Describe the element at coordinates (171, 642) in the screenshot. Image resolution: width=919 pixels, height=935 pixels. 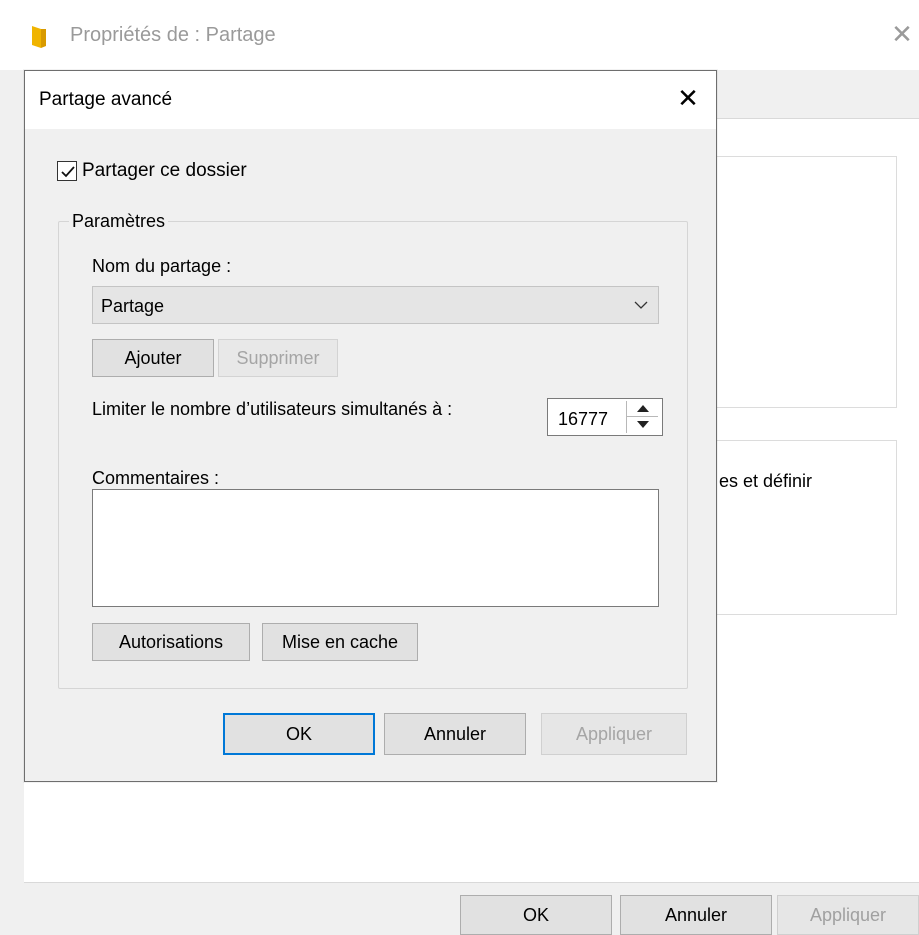
I see `permissions-button: Autorisations` at that location.